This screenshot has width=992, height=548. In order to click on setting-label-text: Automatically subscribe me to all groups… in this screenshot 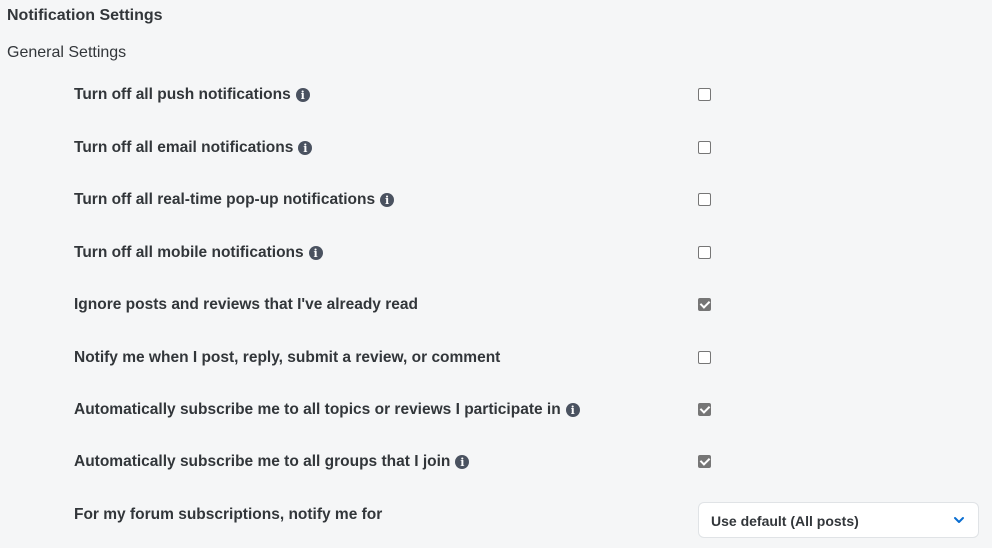, I will do `click(262, 461)`.